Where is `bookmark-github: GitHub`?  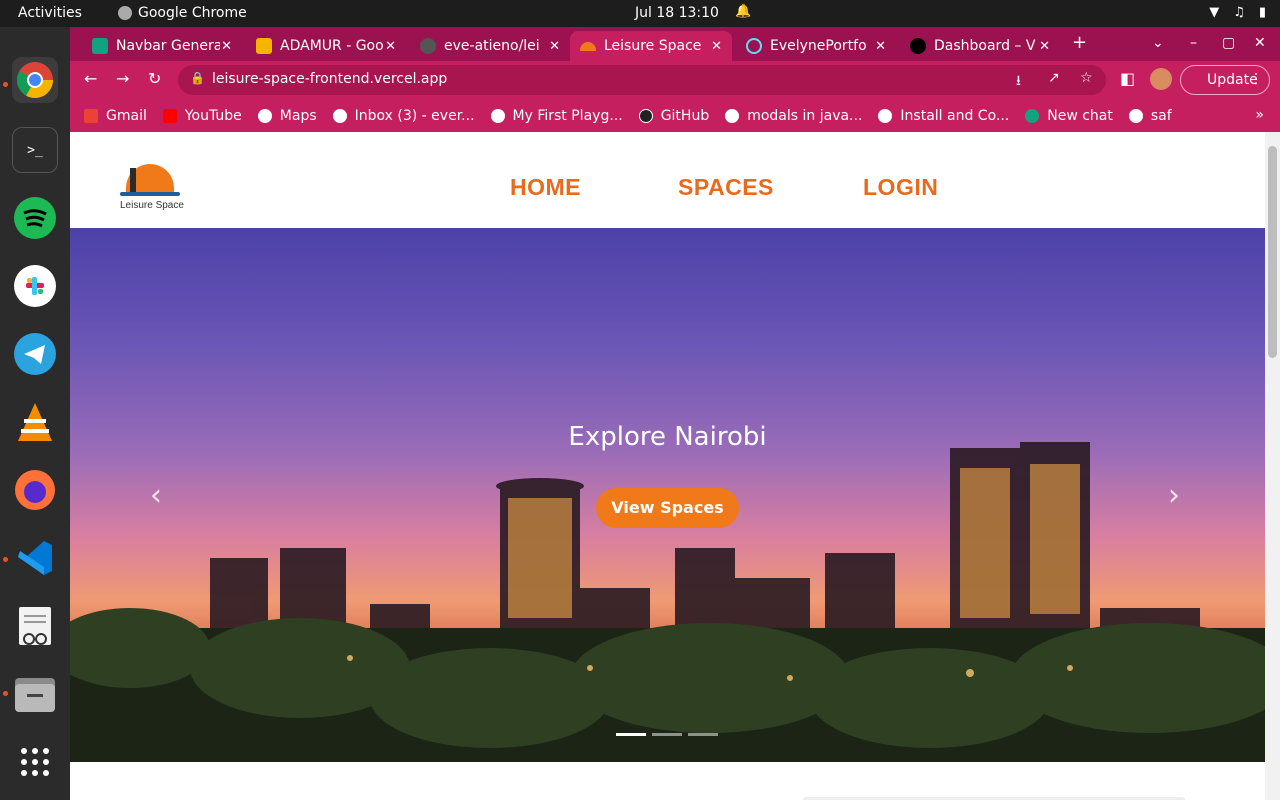 bookmark-github: GitHub is located at coordinates (673, 116).